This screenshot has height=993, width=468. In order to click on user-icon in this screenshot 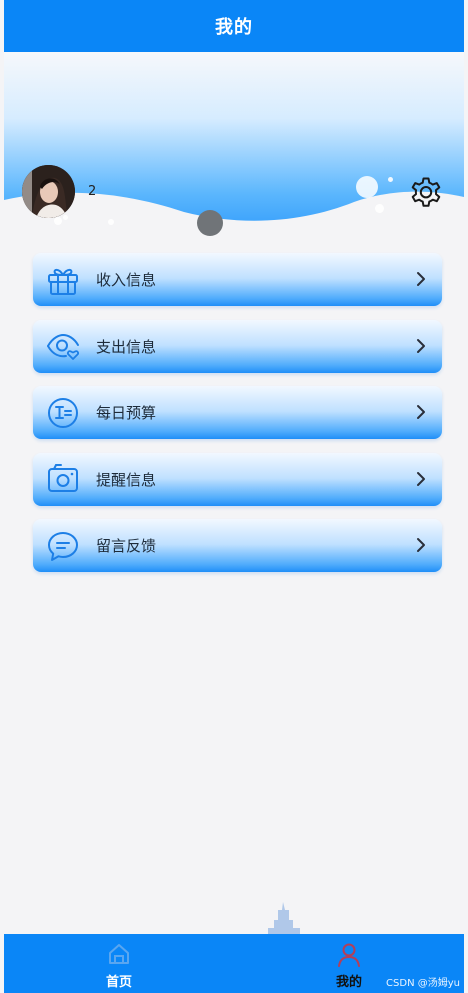, I will do `click(349, 955)`.